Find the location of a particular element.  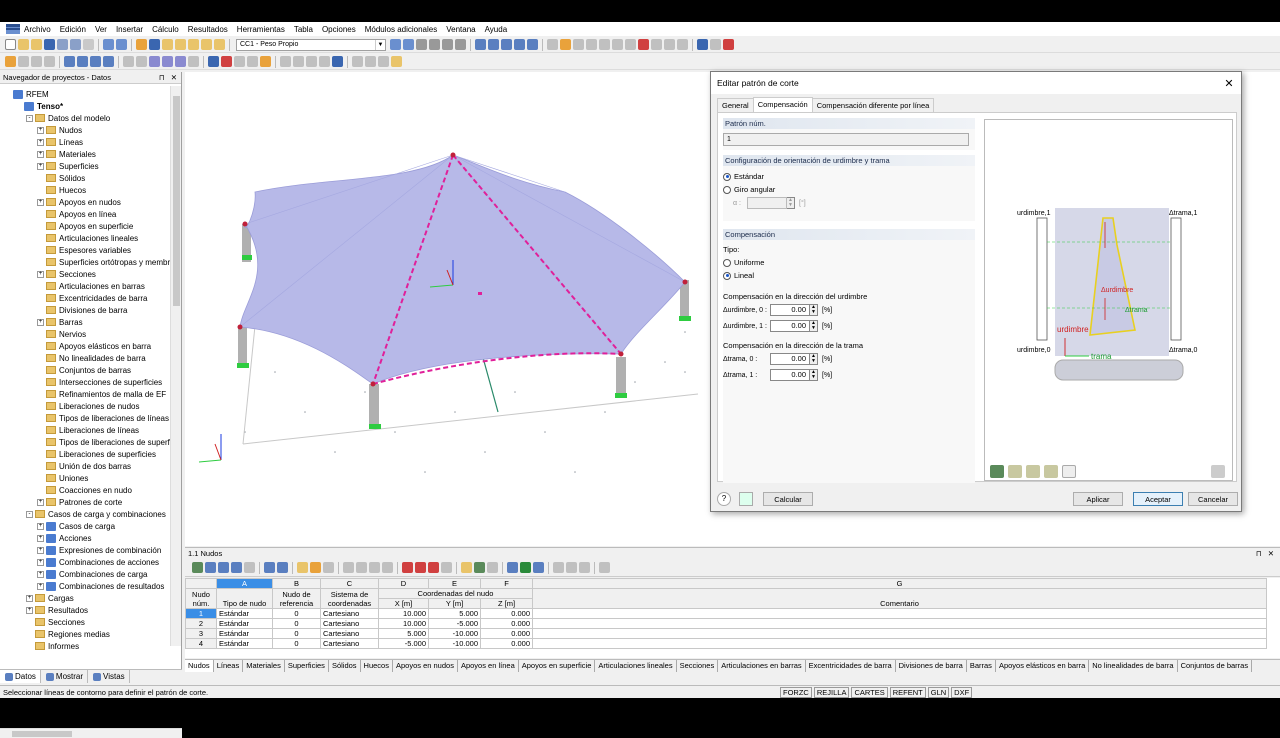

tree-item: Nervios is located at coordinates (85, 334).